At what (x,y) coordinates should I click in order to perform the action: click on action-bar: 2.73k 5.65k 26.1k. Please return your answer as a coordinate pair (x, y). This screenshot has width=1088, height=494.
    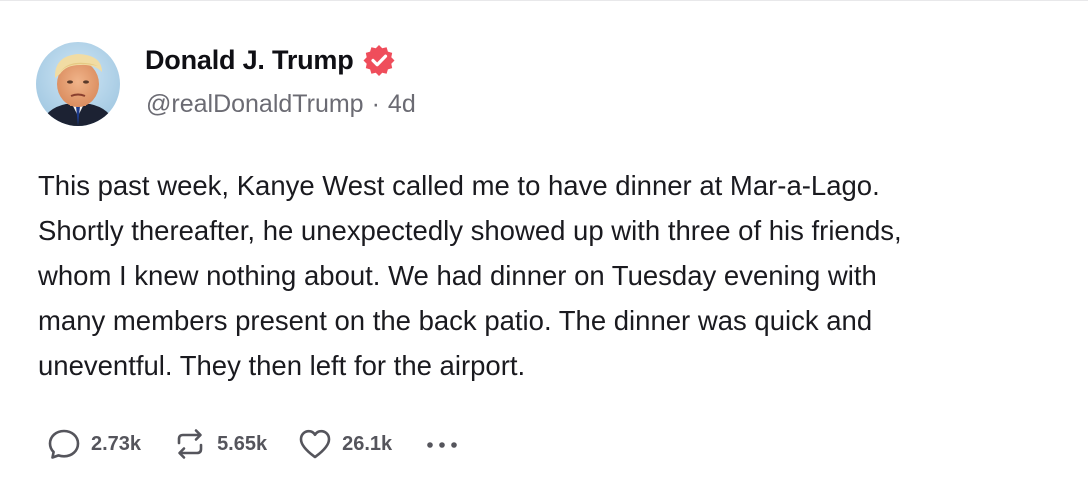
    Looking at the image, I should click on (253, 444).